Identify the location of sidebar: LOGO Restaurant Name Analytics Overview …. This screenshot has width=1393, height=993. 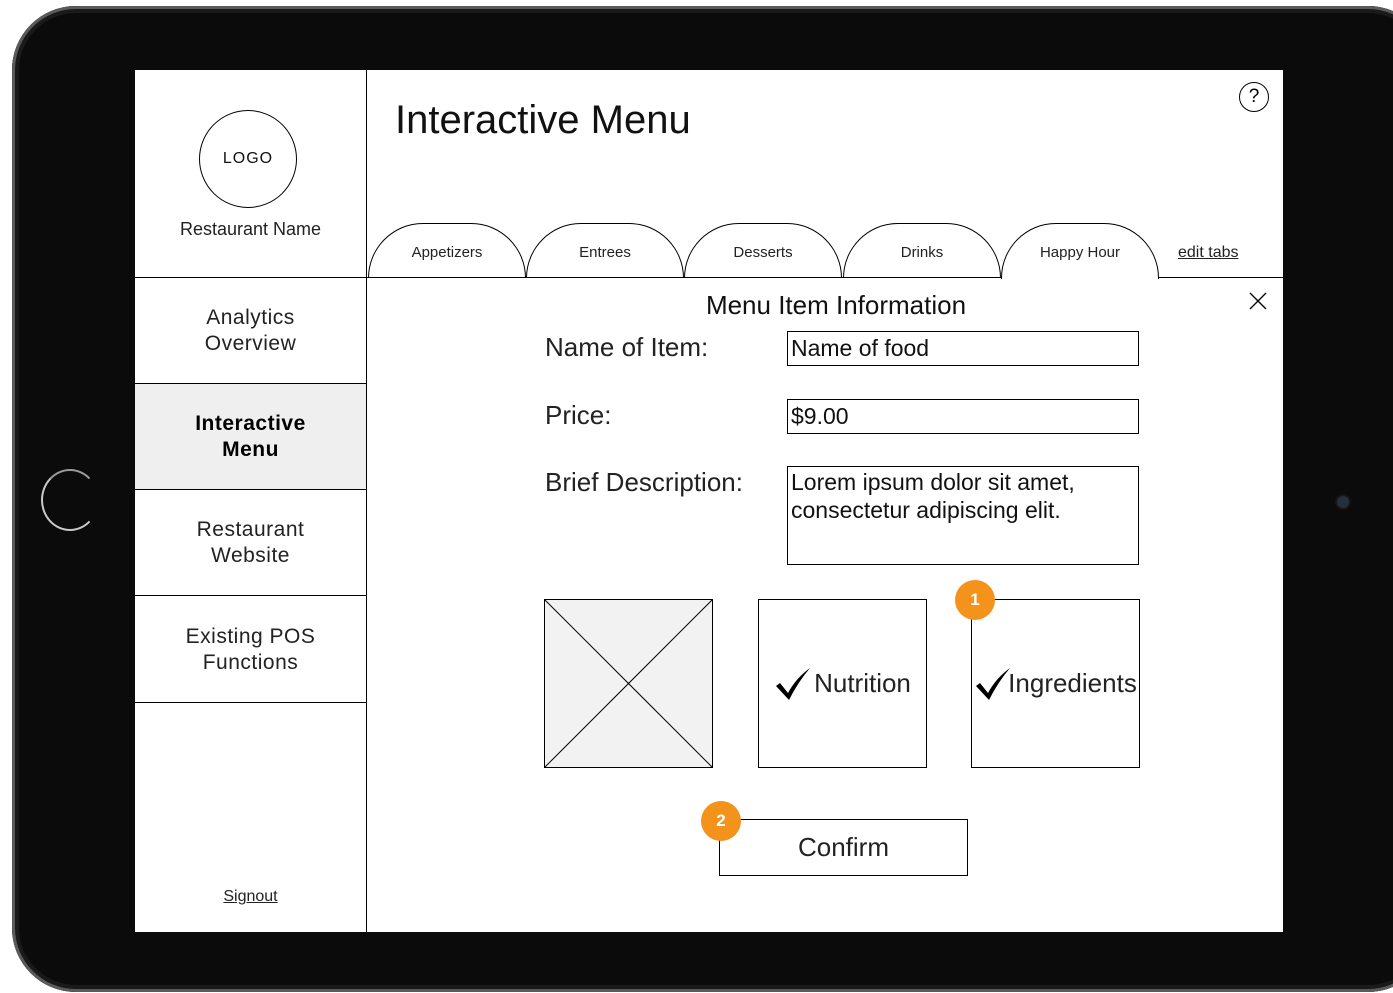
(251, 501).